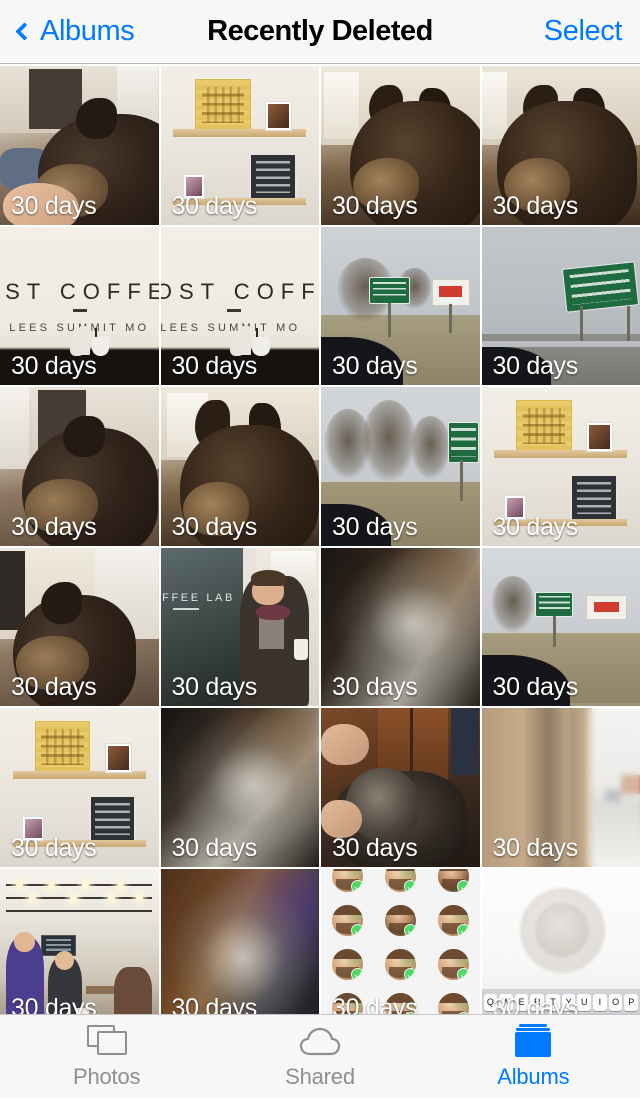 The image size is (640, 1098). I want to click on tab-bar: Photos Shared Albums, so click(320, 1056).